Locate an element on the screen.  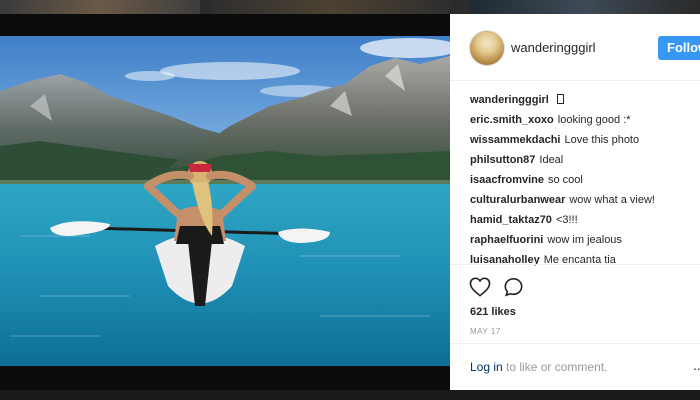
comment-text: Ideal is located at coordinates (551, 160).